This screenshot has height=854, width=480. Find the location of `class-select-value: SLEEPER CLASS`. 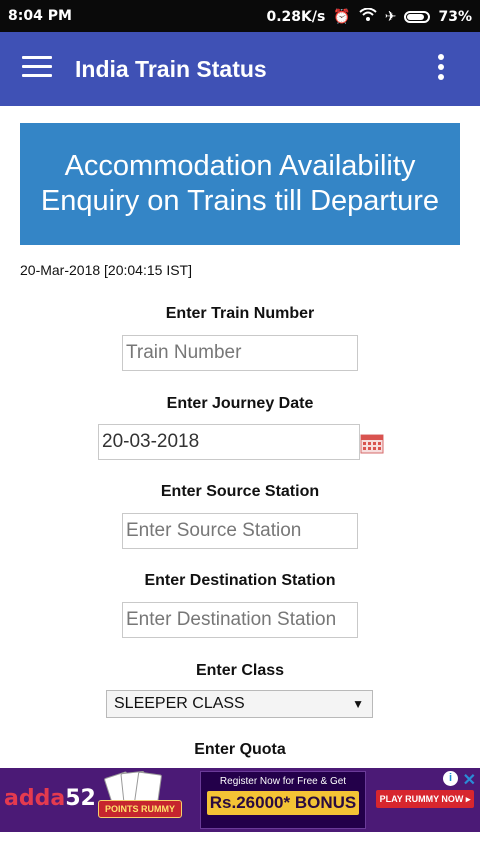

class-select-value: SLEEPER CLASS is located at coordinates (179, 703).